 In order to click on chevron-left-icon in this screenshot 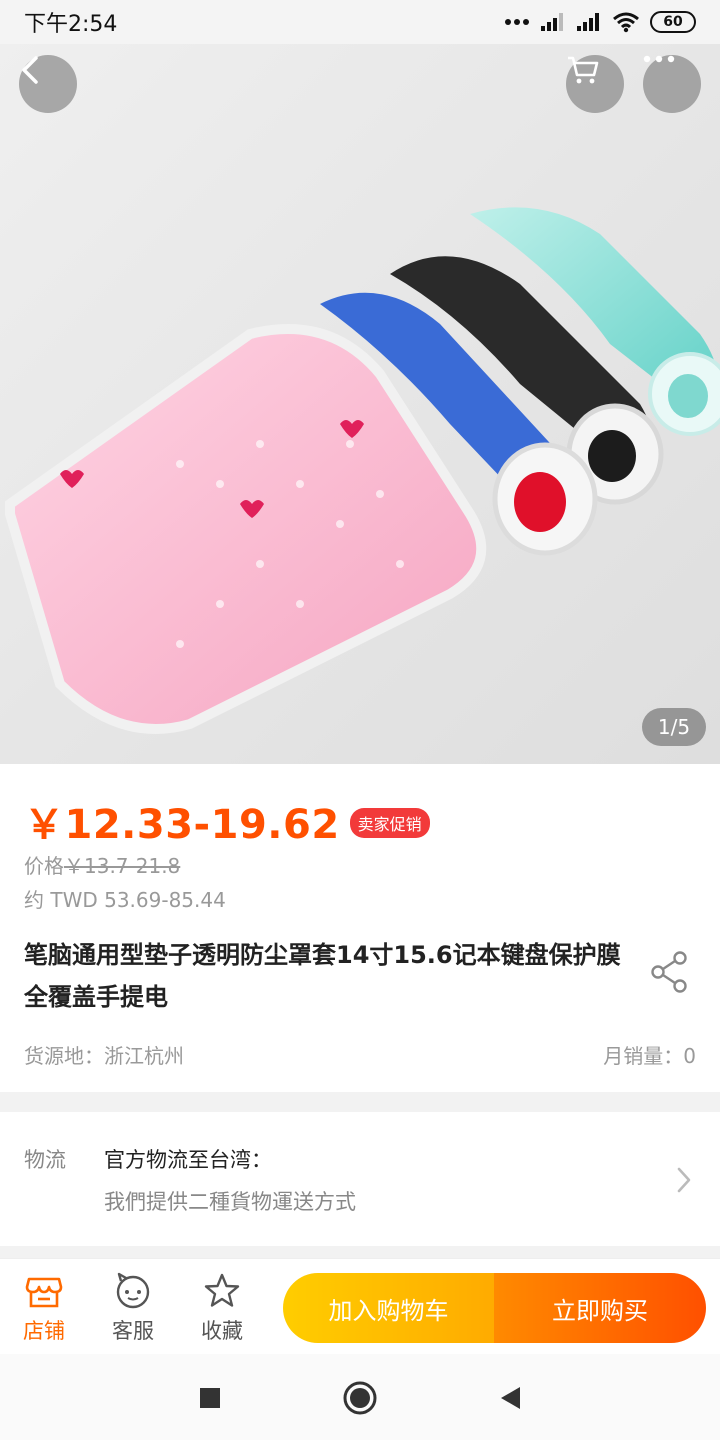, I will do `click(30, 70)`.